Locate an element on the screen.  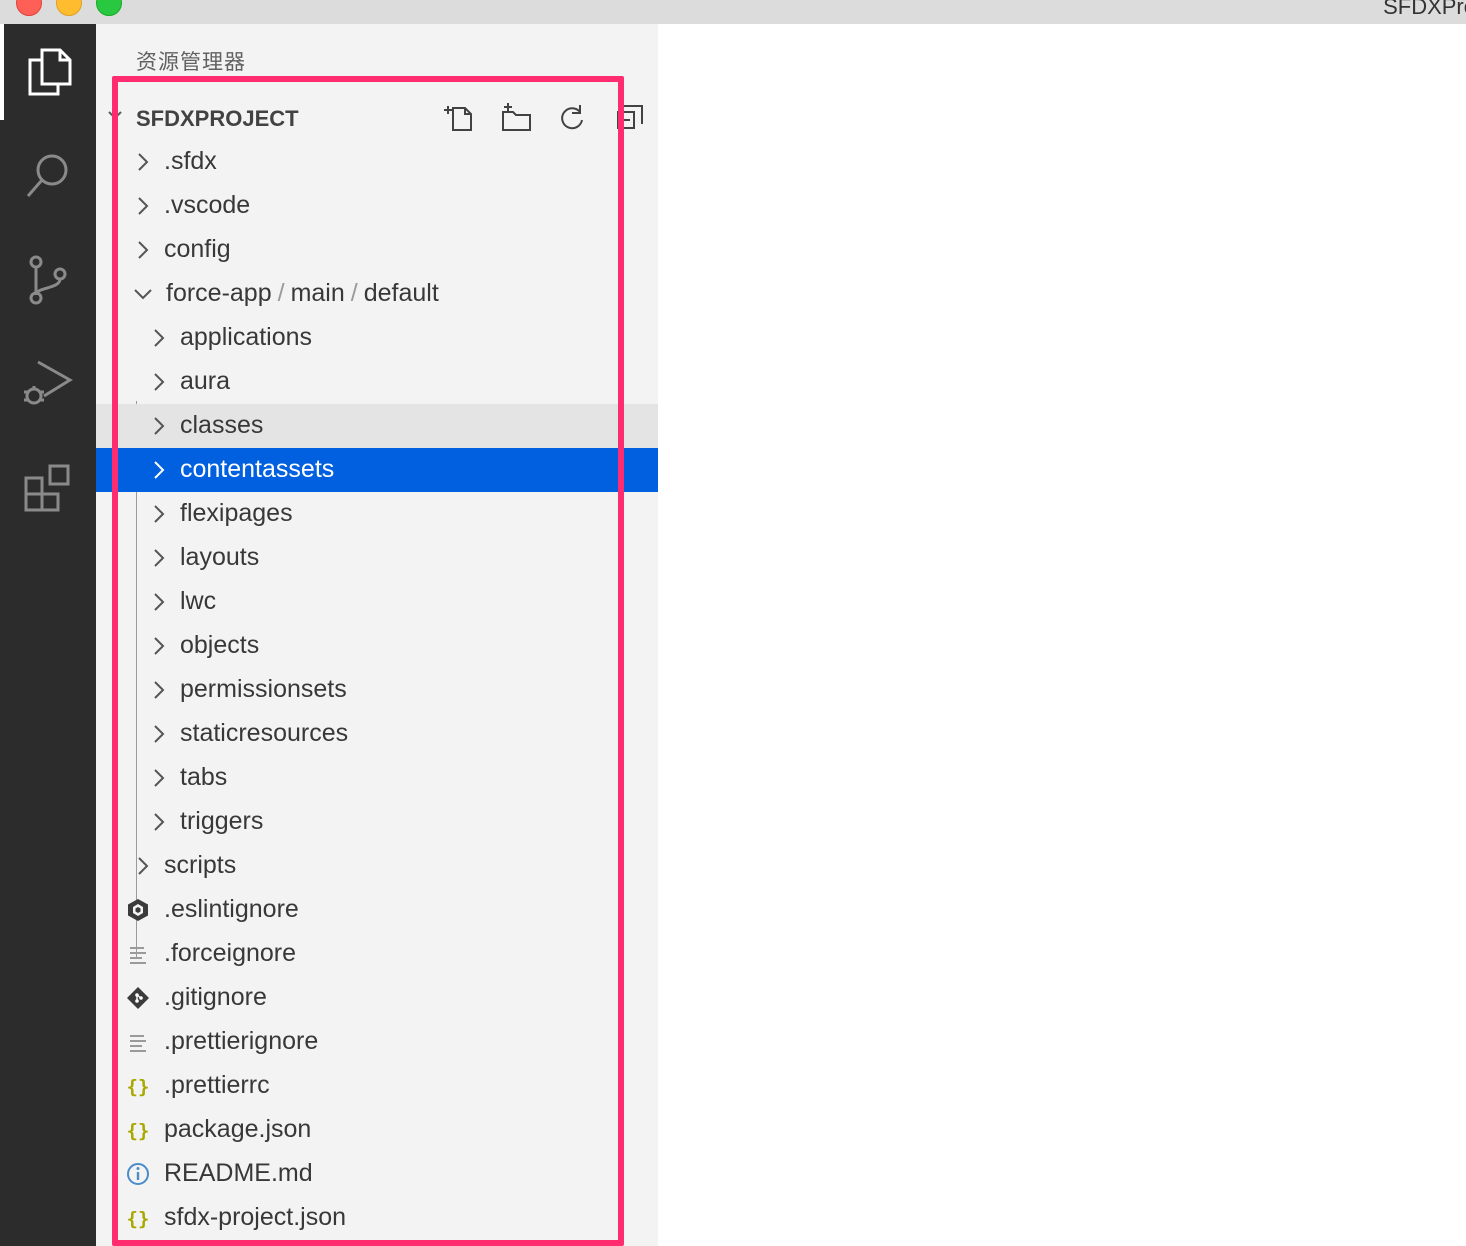
folder-row: tabs is located at coordinates (377, 778).